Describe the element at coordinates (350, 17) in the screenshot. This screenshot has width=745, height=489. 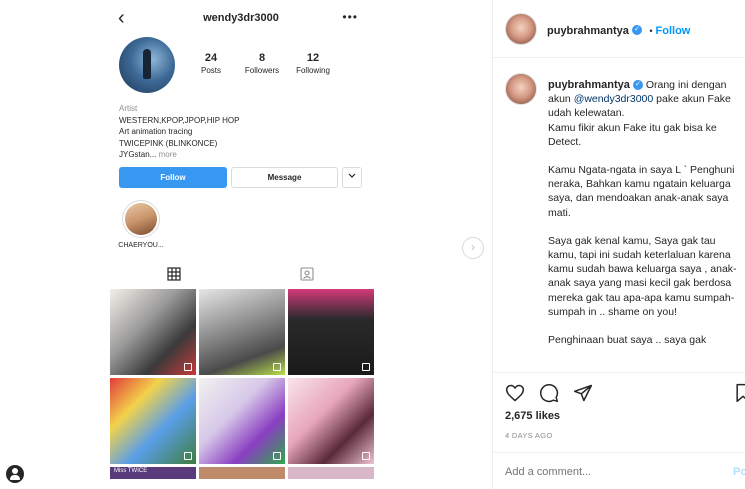
I see `more-options-icon: •••` at that location.